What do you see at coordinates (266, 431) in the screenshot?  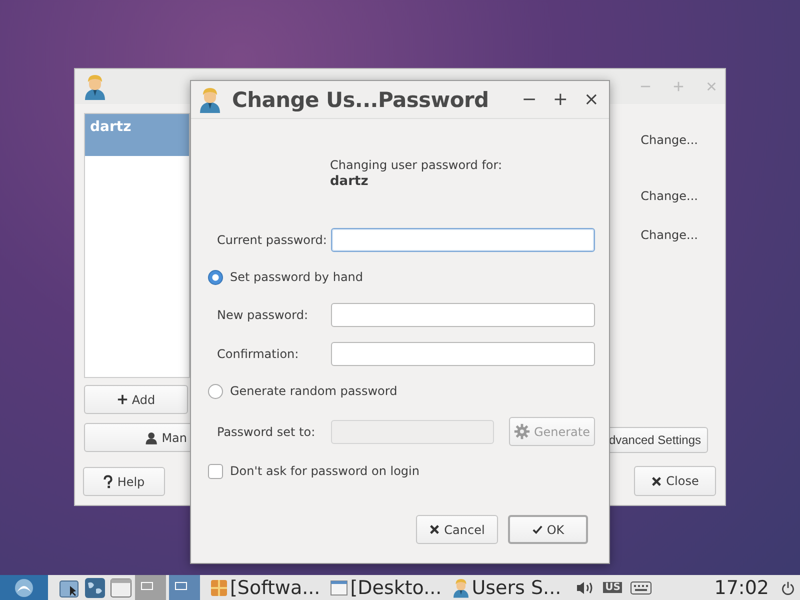 I see `field-label: Password set to:` at bounding box center [266, 431].